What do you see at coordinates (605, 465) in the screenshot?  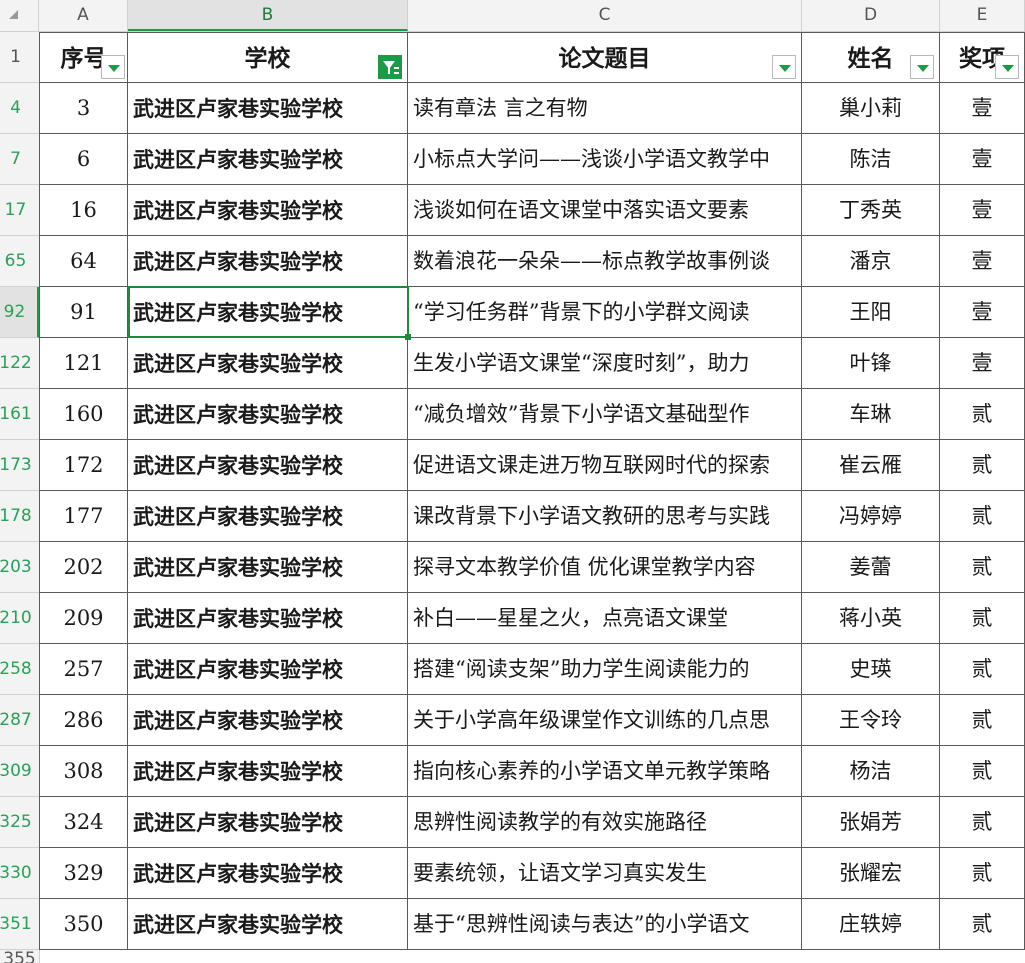 I see `cell-title: 促进语文课走进万物互联网时代的探索` at bounding box center [605, 465].